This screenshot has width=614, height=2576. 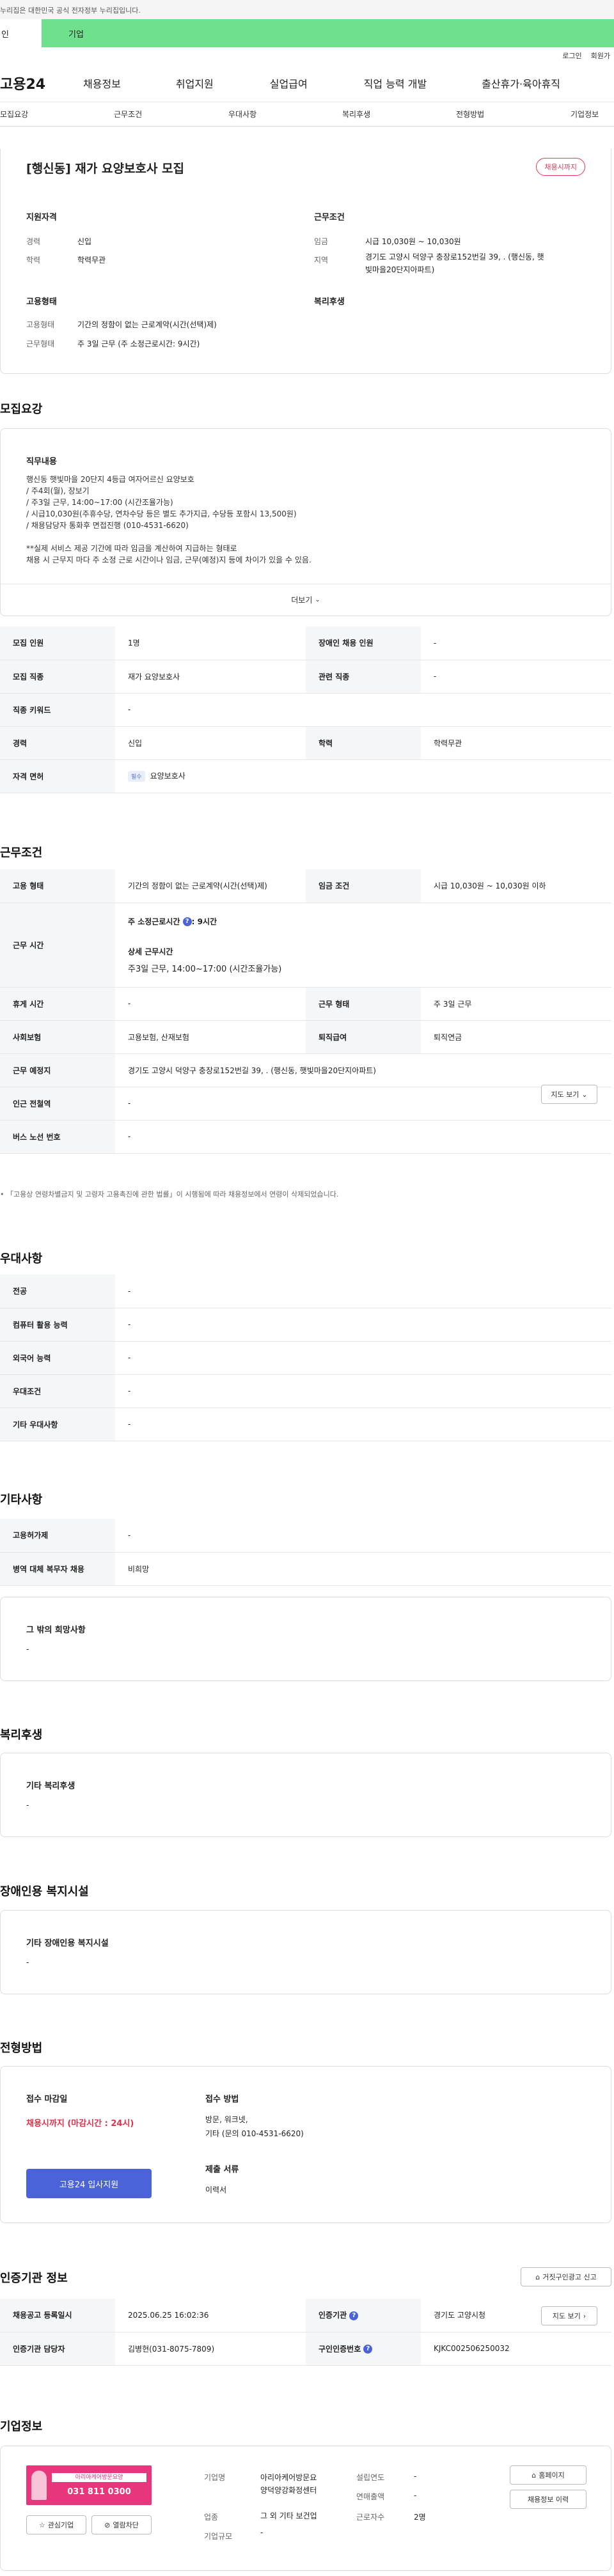 What do you see at coordinates (552, 2475) in the screenshot?
I see `homepage-label: 홈페이지` at bounding box center [552, 2475].